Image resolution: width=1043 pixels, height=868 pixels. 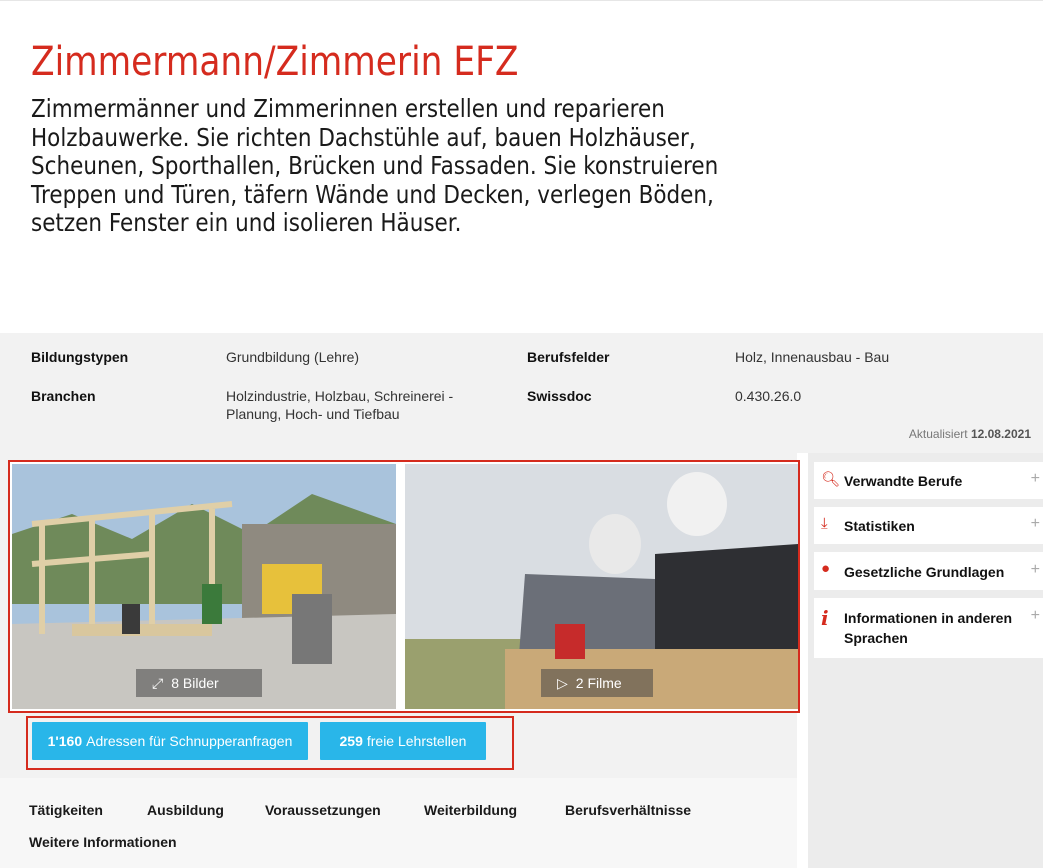 I want to click on bildungstypen-label: Bildungstypen, so click(x=80, y=357).